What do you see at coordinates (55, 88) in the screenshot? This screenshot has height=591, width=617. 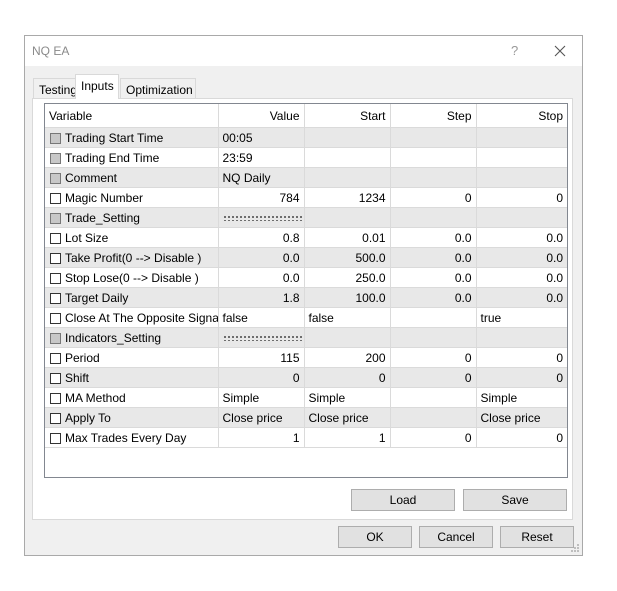 I see `tab-testing: Testing` at bounding box center [55, 88].